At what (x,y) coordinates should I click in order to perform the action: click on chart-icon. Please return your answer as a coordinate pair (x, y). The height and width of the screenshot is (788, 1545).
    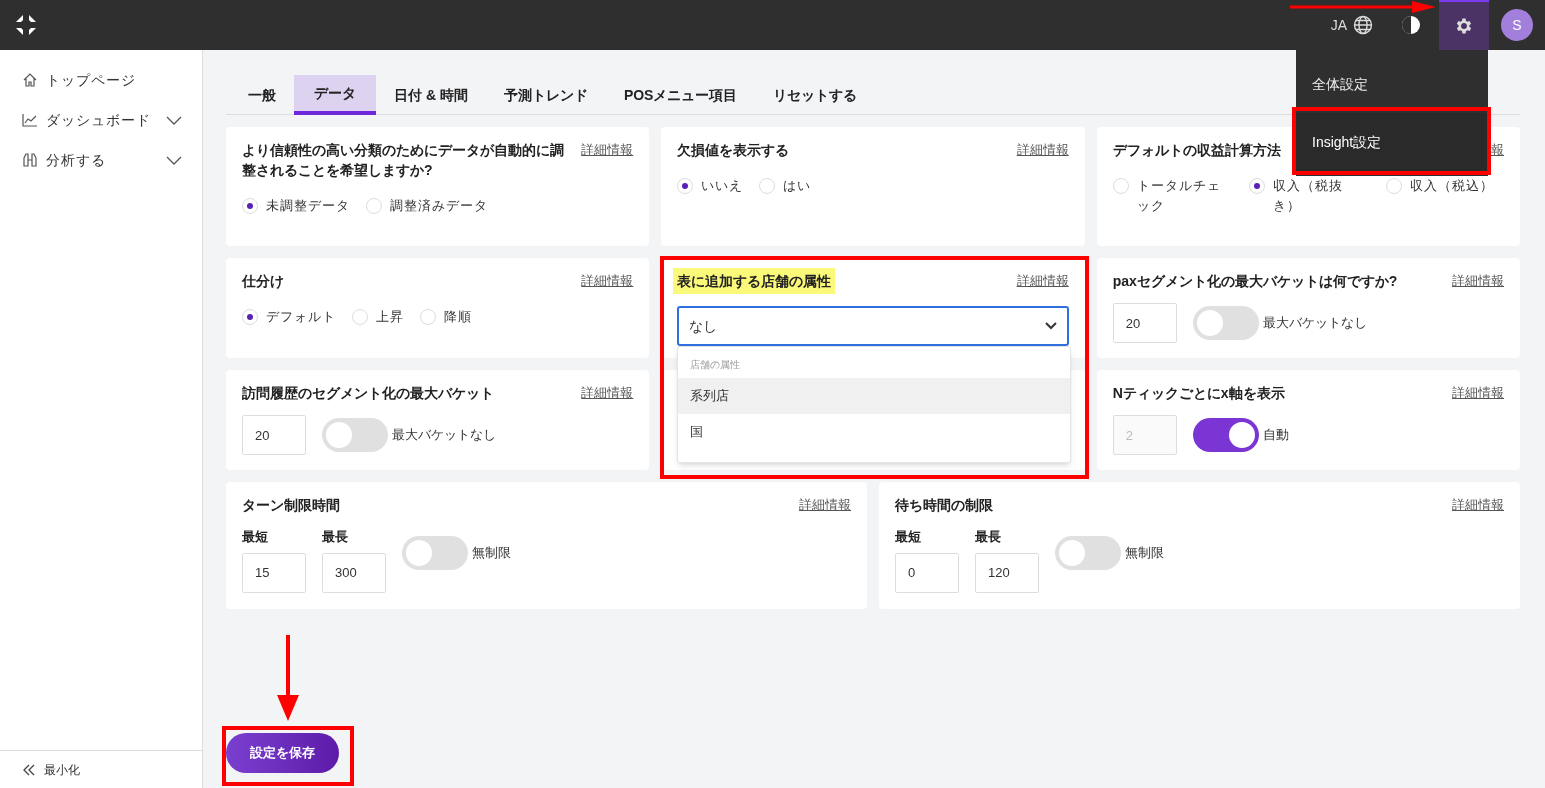
    Looking at the image, I should click on (30, 120).